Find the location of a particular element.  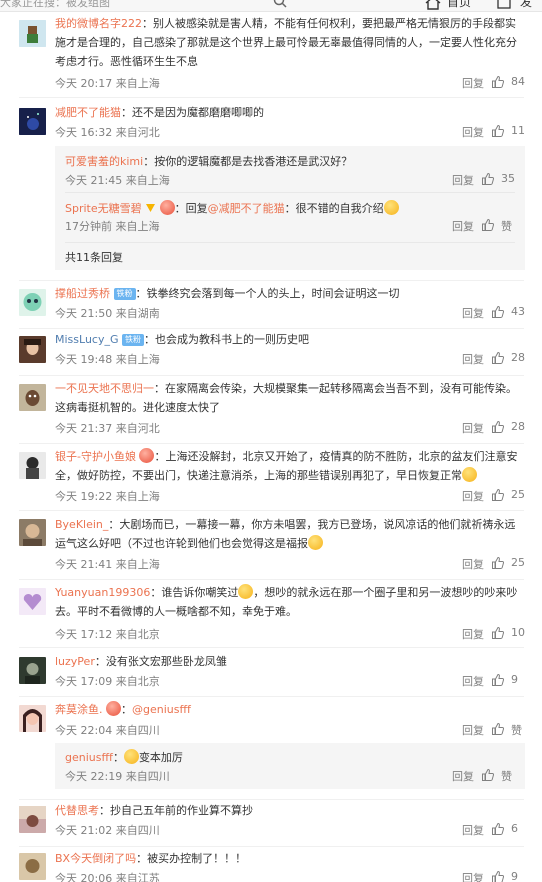

comment-username: MissLucy_G is located at coordinates (87, 339).